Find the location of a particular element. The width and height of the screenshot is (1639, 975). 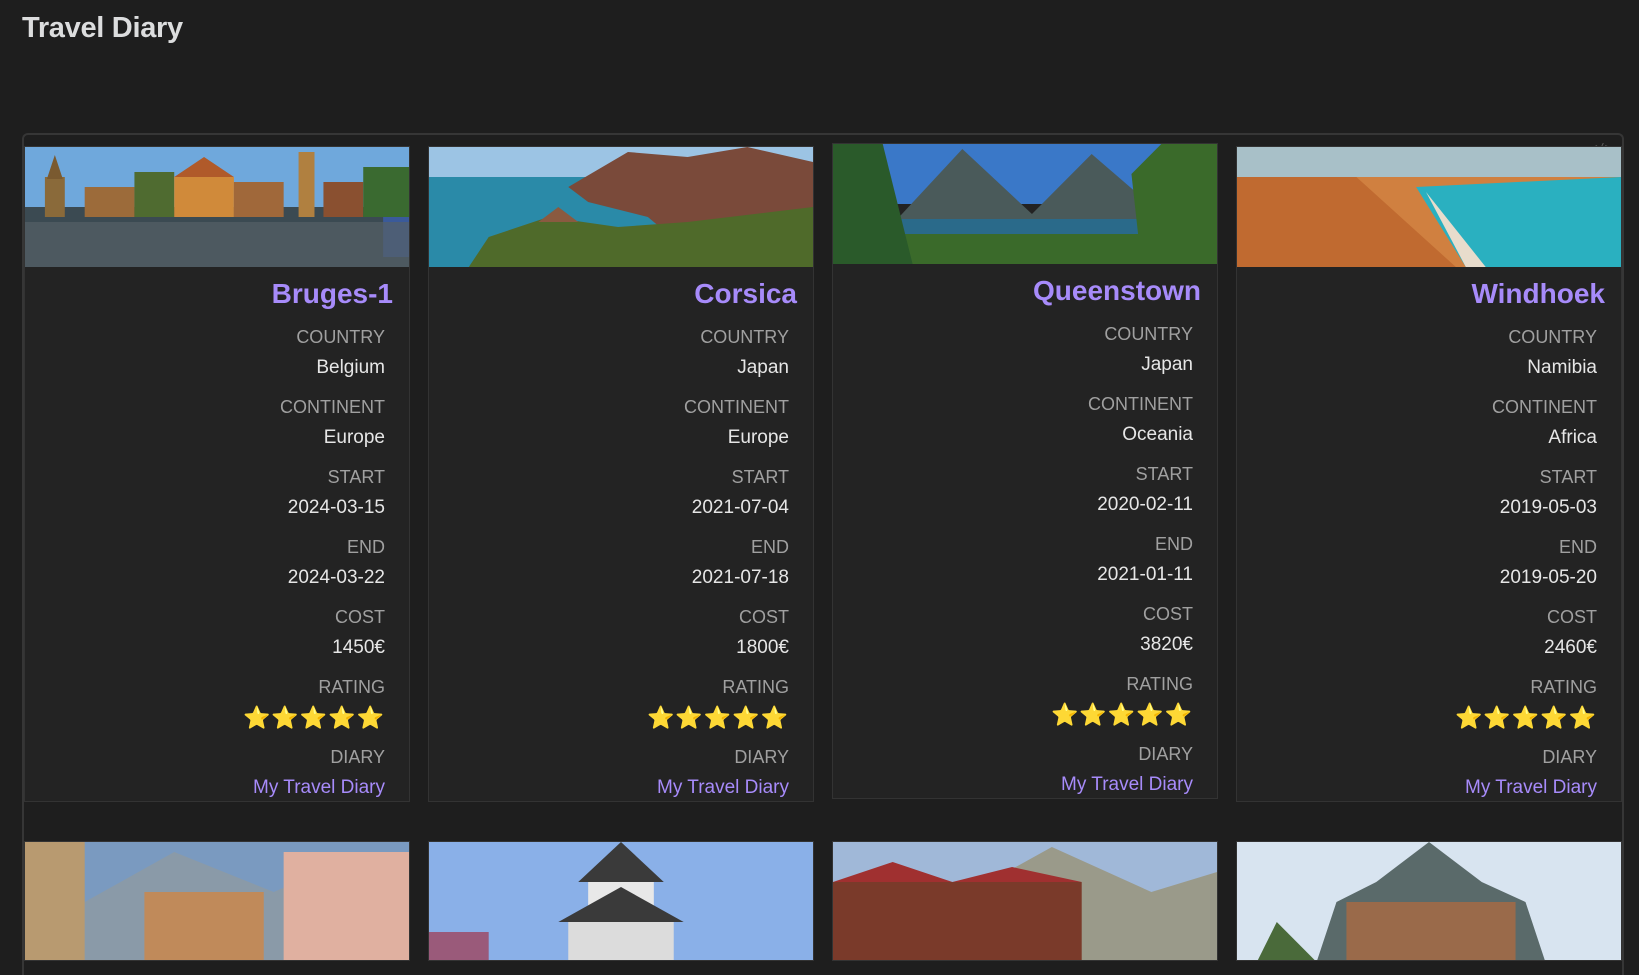

card-title: Queenstown is located at coordinates (1025, 286).